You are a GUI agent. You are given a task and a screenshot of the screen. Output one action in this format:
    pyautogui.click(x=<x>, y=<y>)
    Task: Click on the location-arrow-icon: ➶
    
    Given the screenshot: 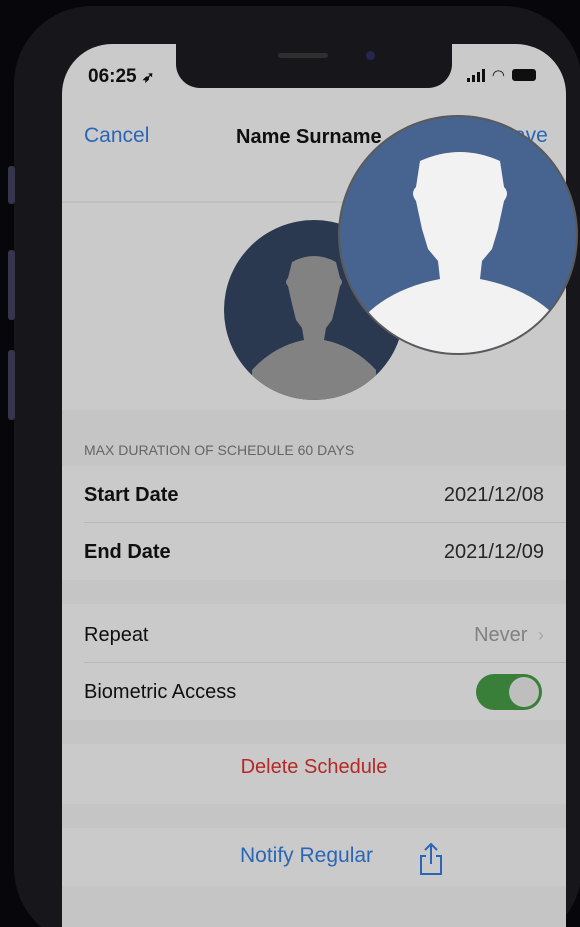 What is the action you would take?
    pyautogui.click(x=148, y=77)
    